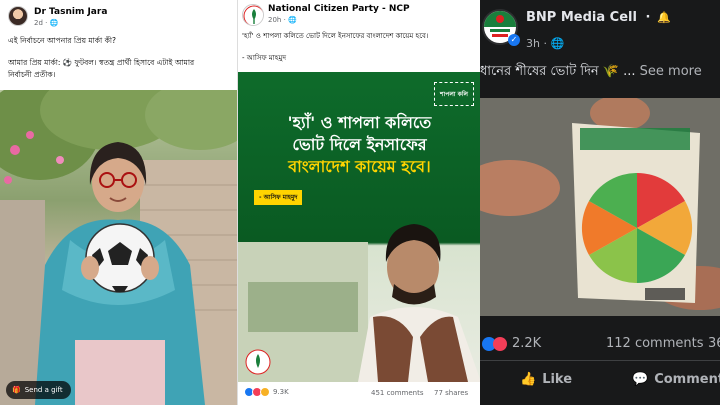  What do you see at coordinates (600, 360) in the screenshot?
I see `actions-divider` at bounding box center [600, 360].